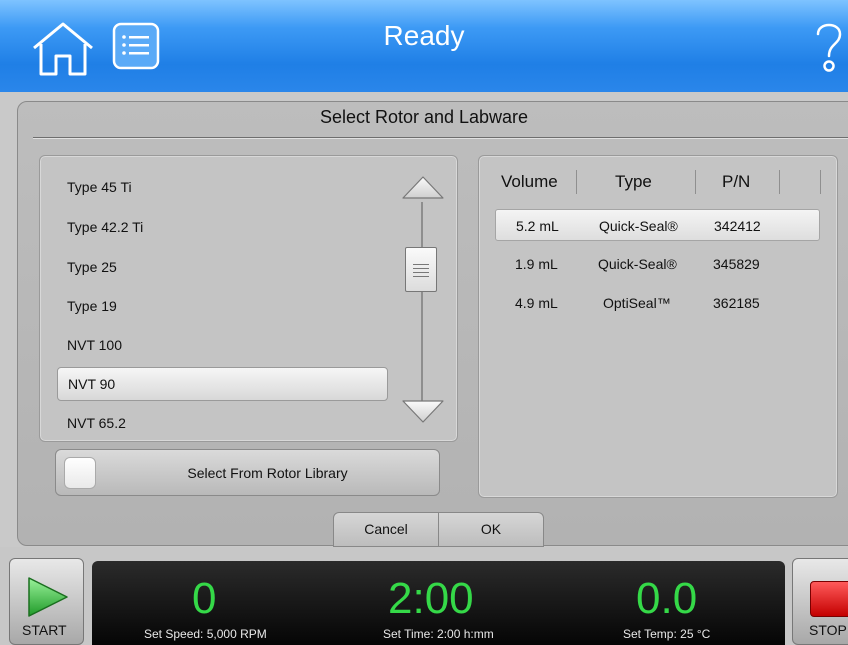  Describe the element at coordinates (423, 412) in the screenshot. I see `scroll-down-icon` at that location.